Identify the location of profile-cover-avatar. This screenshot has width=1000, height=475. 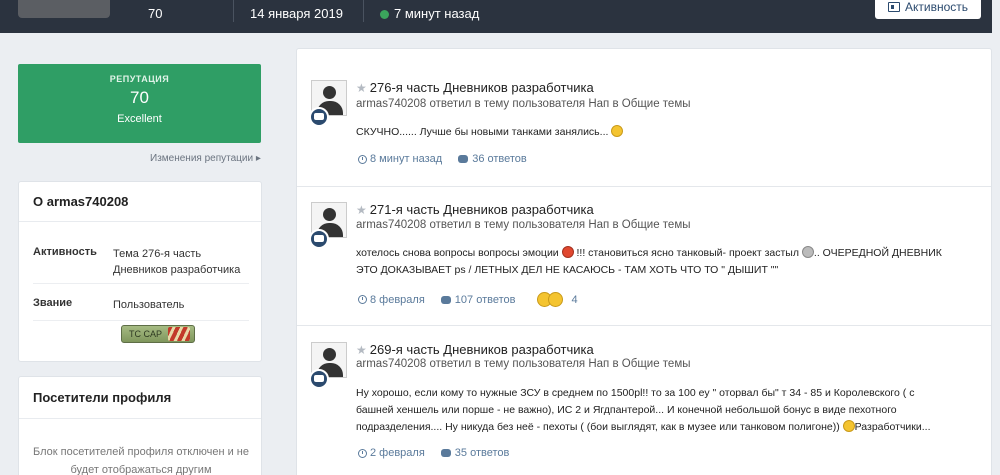
(64, 9).